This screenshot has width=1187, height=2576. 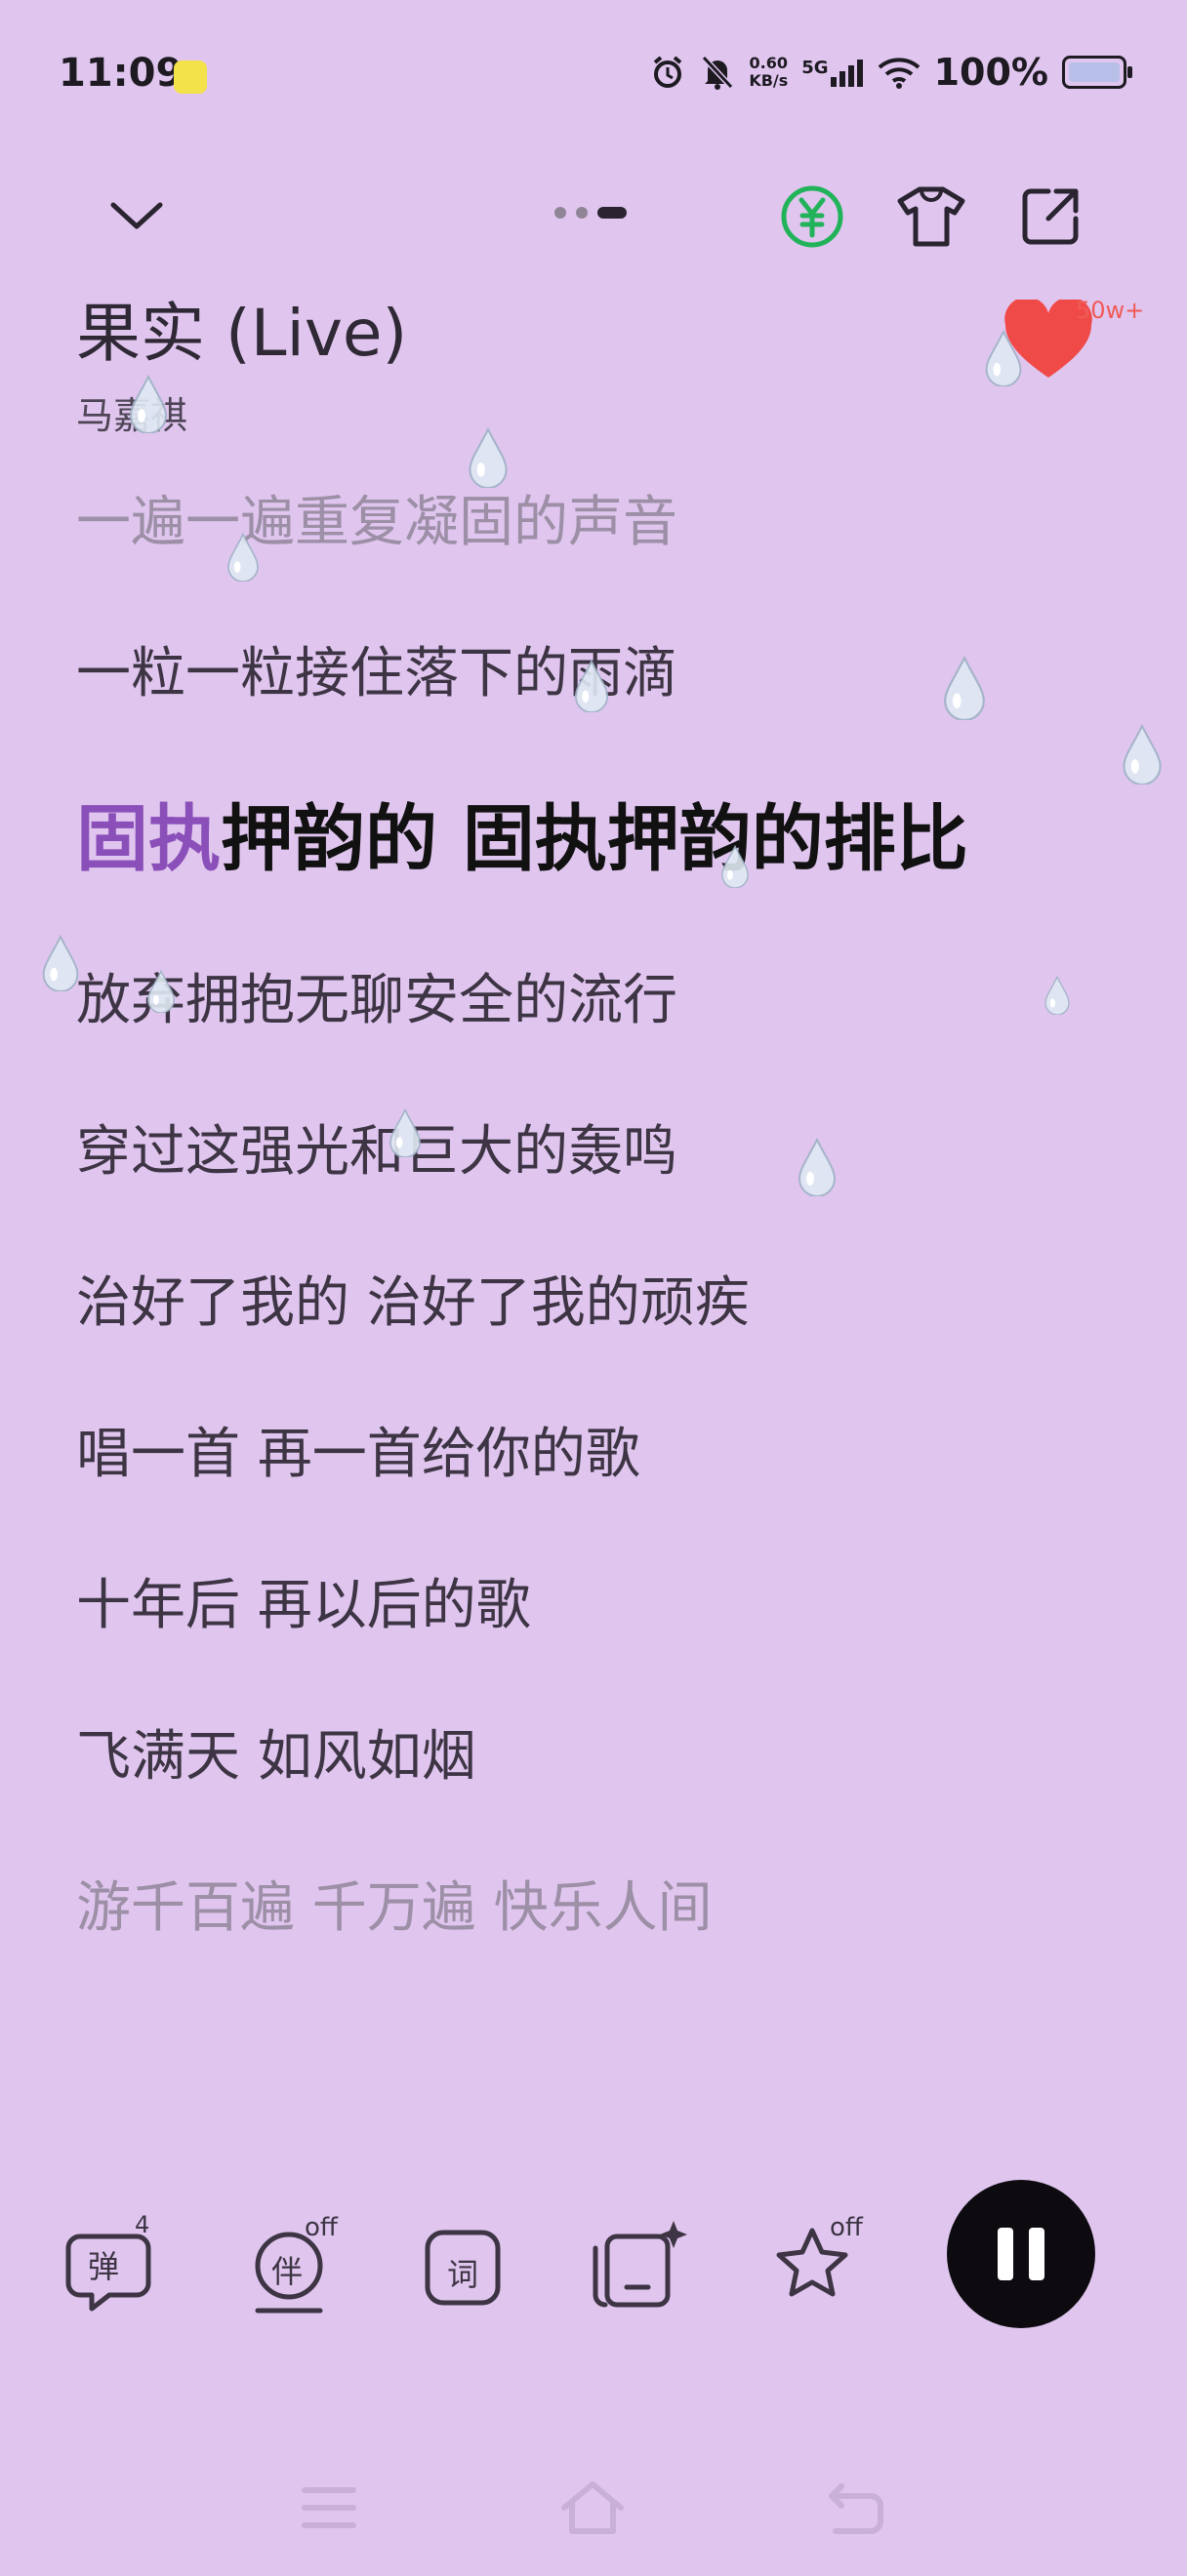 What do you see at coordinates (121, 73) in the screenshot?
I see `status-time: 11:09` at bounding box center [121, 73].